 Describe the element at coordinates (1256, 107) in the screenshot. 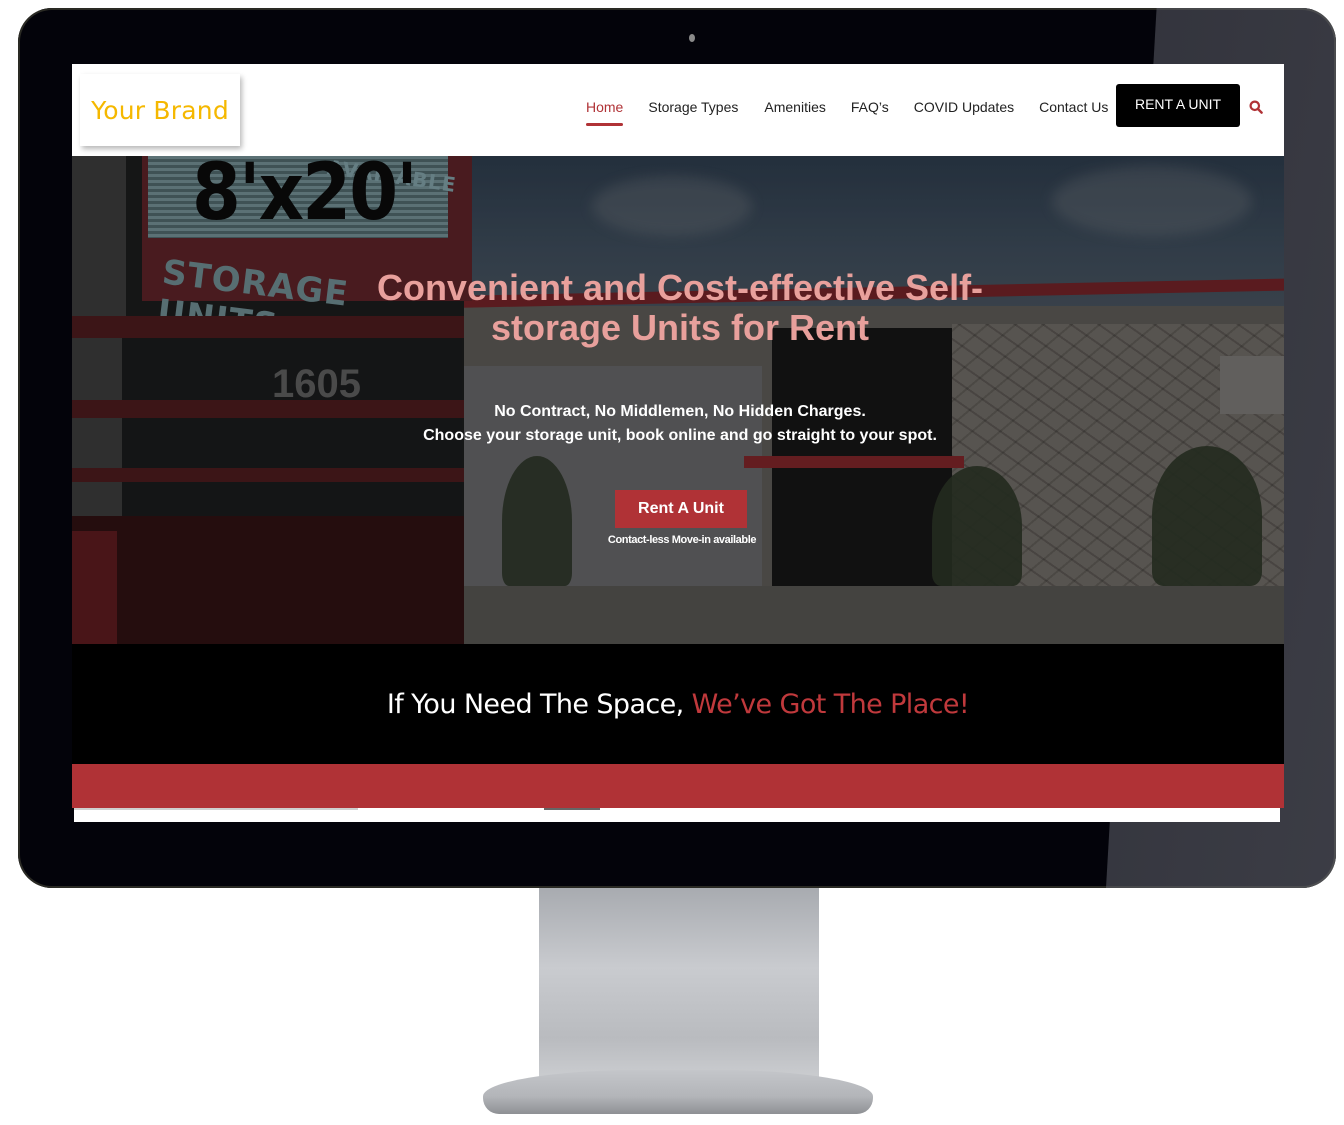

I see `search-icon` at that location.